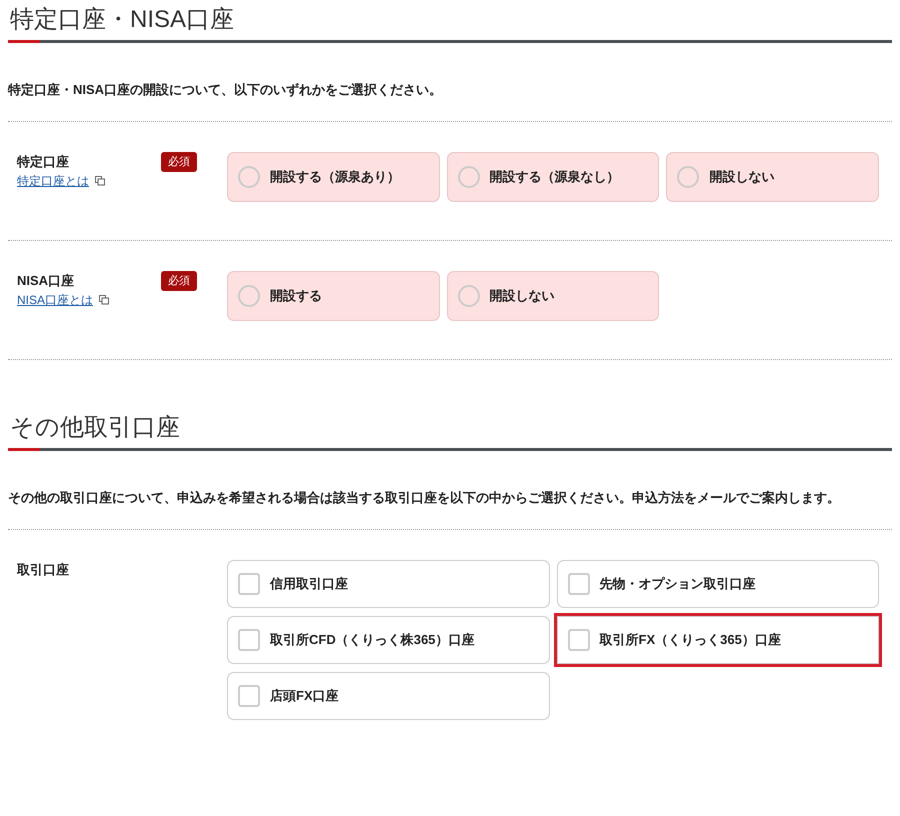 This screenshot has height=816, width=900. What do you see at coordinates (553, 177) in the screenshot?
I see `radio-option: 開設する（源泉なし）` at bounding box center [553, 177].